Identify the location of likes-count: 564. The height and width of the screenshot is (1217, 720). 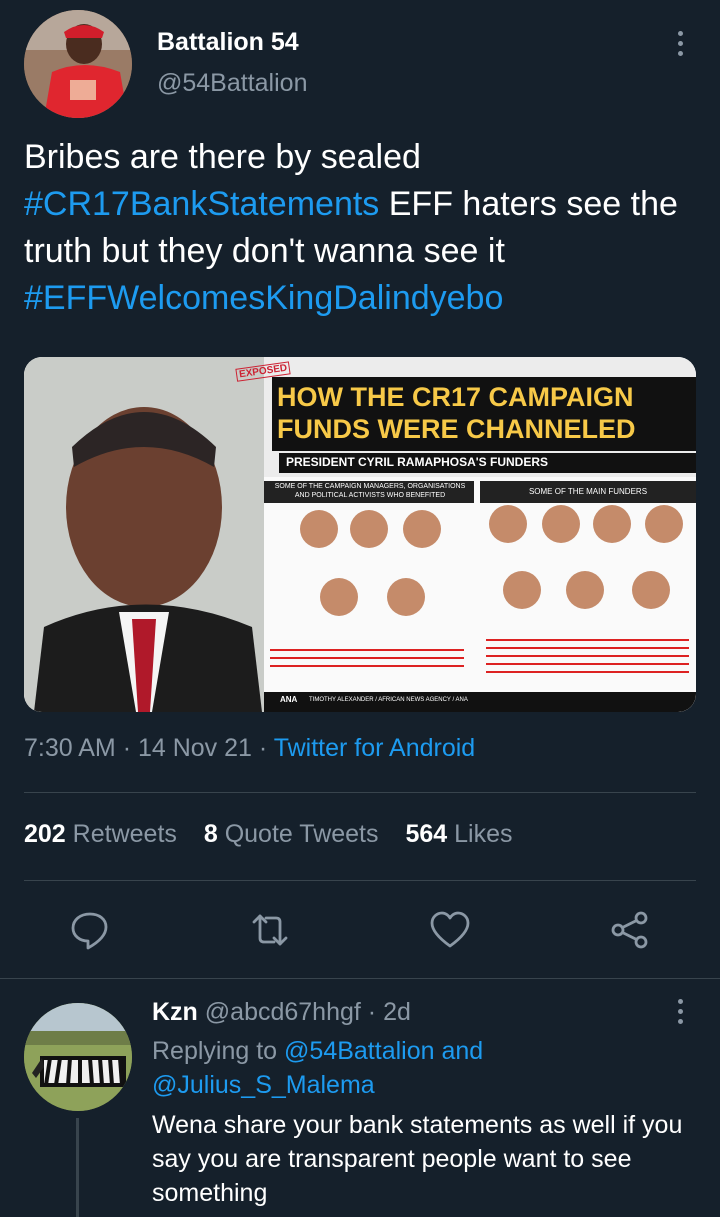
(426, 834).